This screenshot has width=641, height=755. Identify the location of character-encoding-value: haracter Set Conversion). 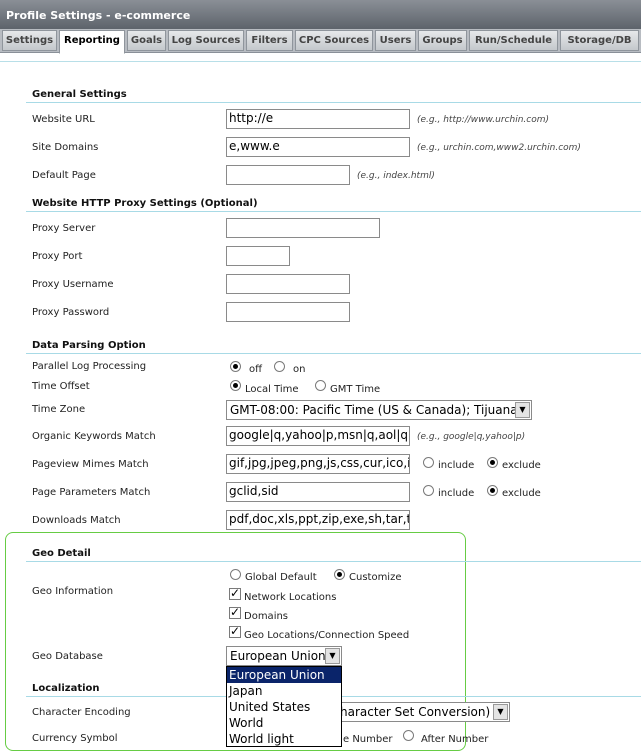
(415, 712).